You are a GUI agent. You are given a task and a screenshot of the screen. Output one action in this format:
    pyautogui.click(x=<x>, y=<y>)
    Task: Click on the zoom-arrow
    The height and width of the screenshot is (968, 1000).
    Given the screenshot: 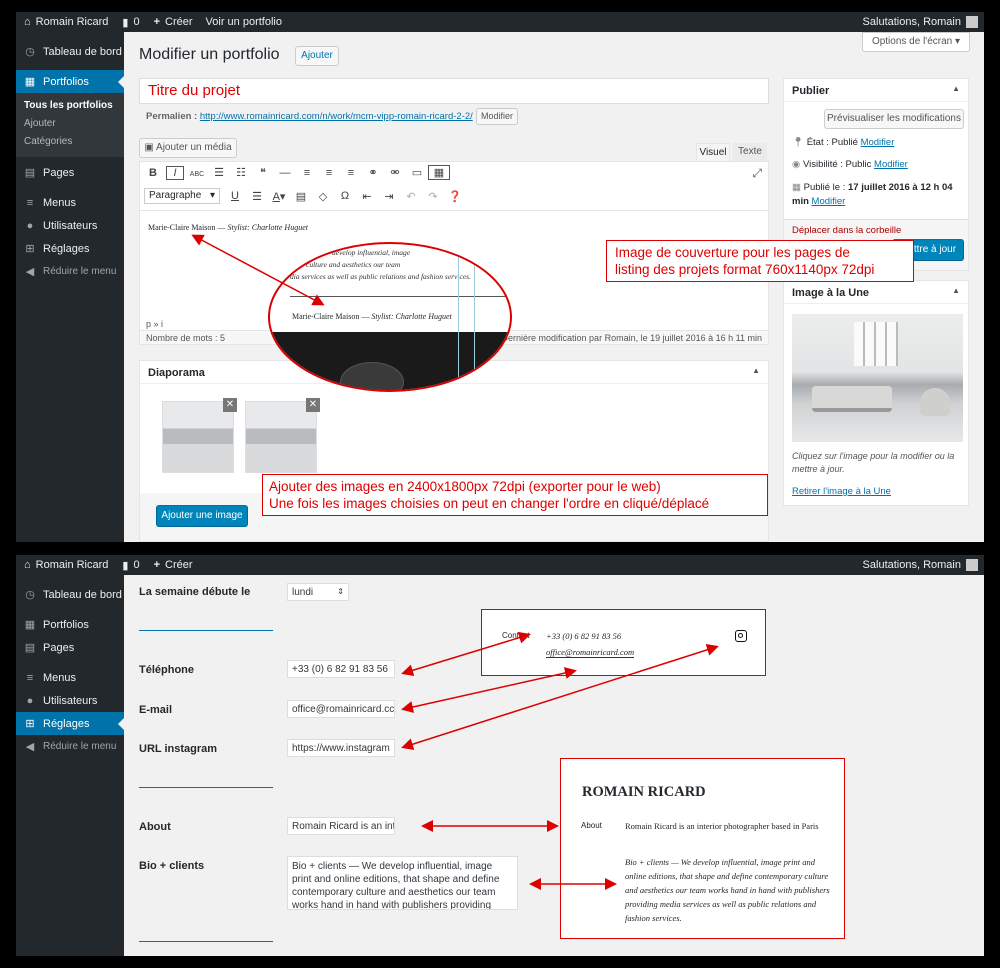 What is the action you would take?
    pyautogui.click(x=258, y=270)
    